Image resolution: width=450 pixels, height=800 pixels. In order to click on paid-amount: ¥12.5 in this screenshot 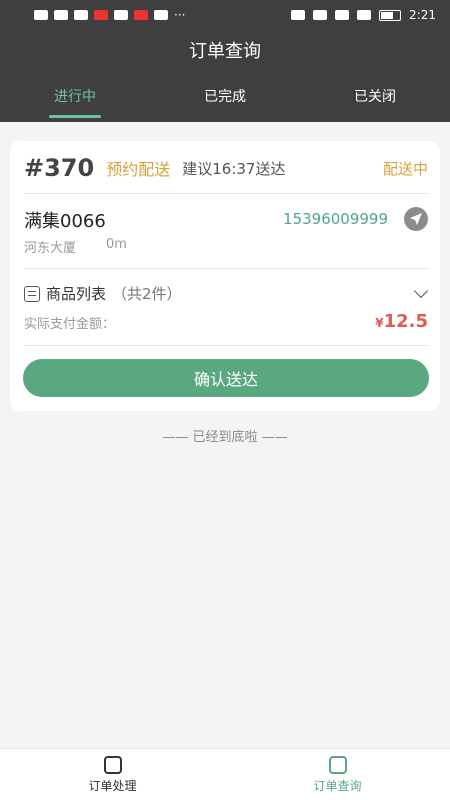, I will do `click(401, 321)`.